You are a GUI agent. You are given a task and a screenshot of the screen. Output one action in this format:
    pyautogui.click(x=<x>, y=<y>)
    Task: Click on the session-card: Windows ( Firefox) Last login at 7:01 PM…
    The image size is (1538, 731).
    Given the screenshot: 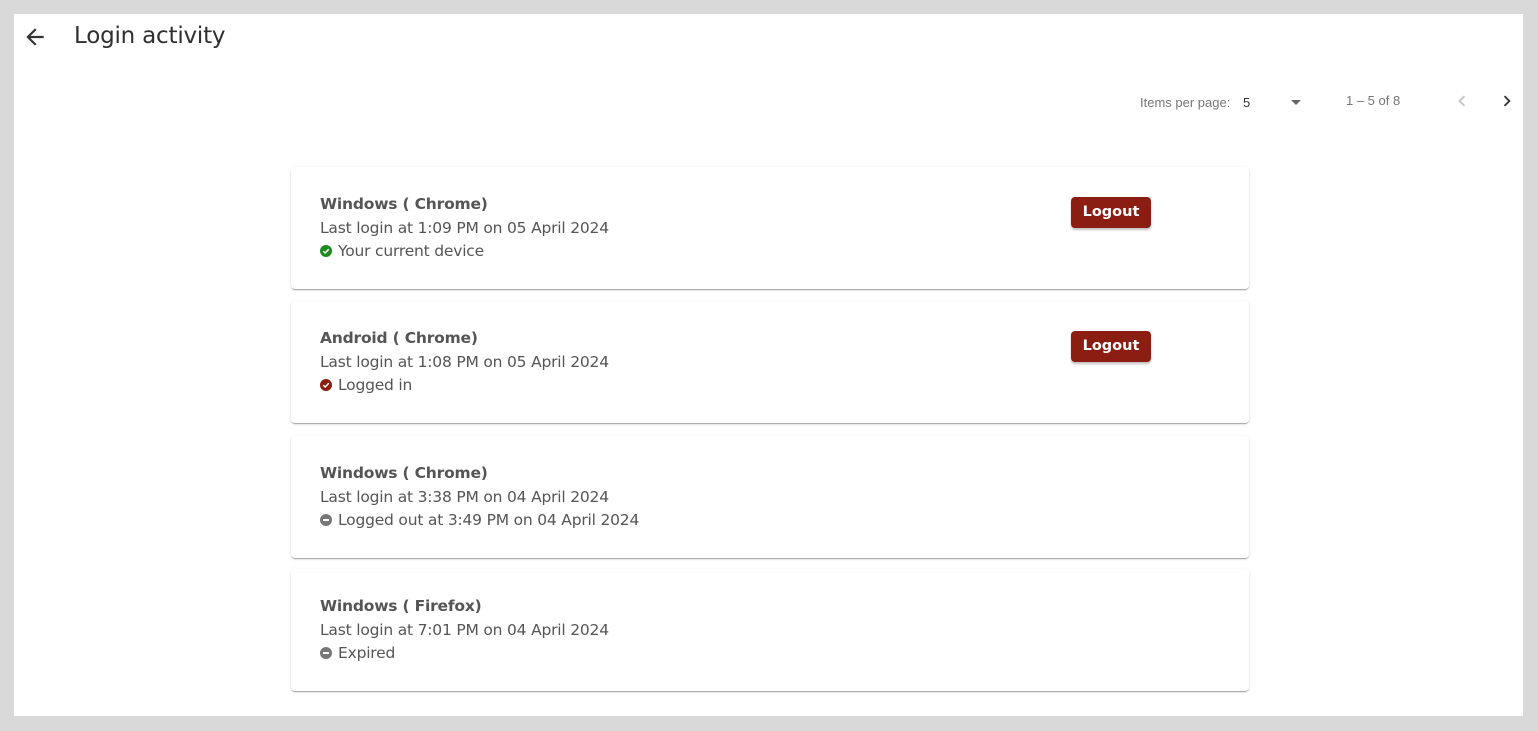 What is the action you would take?
    pyautogui.click(x=770, y=630)
    